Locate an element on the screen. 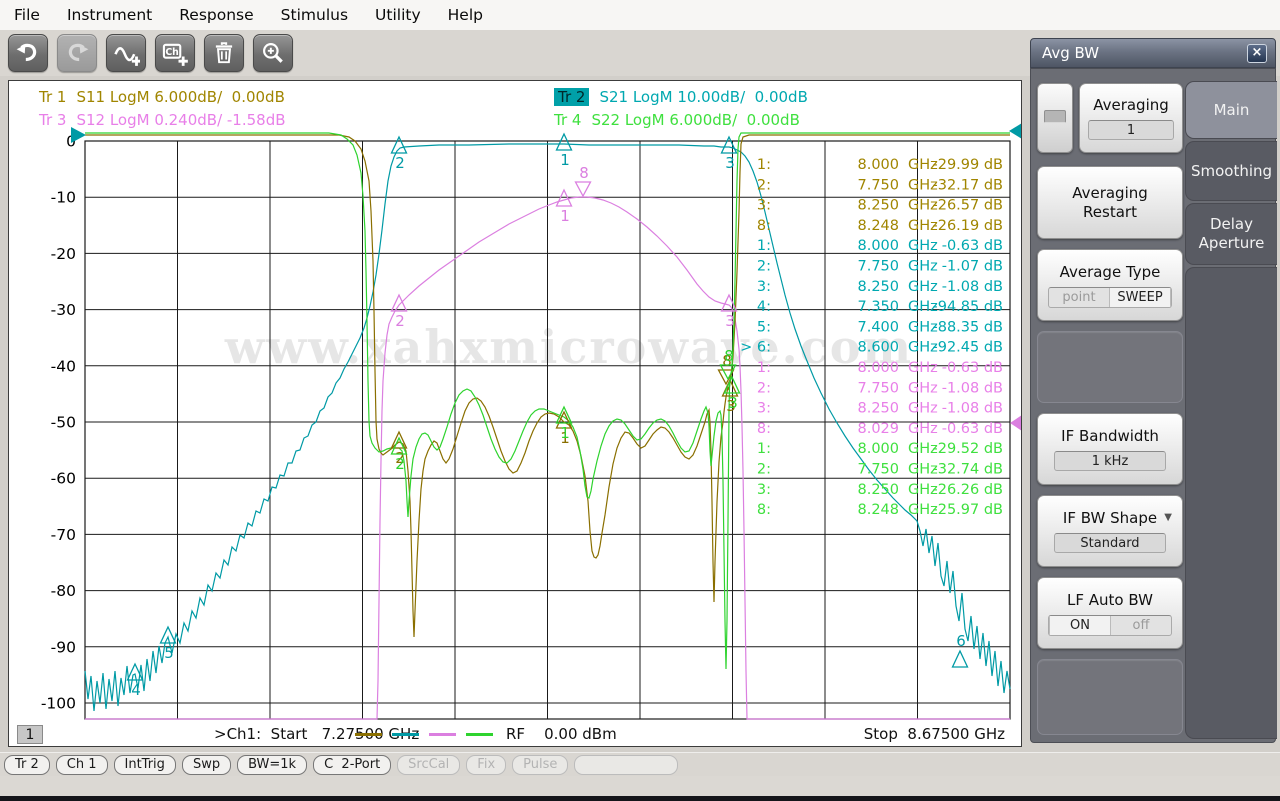  average-type-toggle: point SWEEP is located at coordinates (1110, 297).